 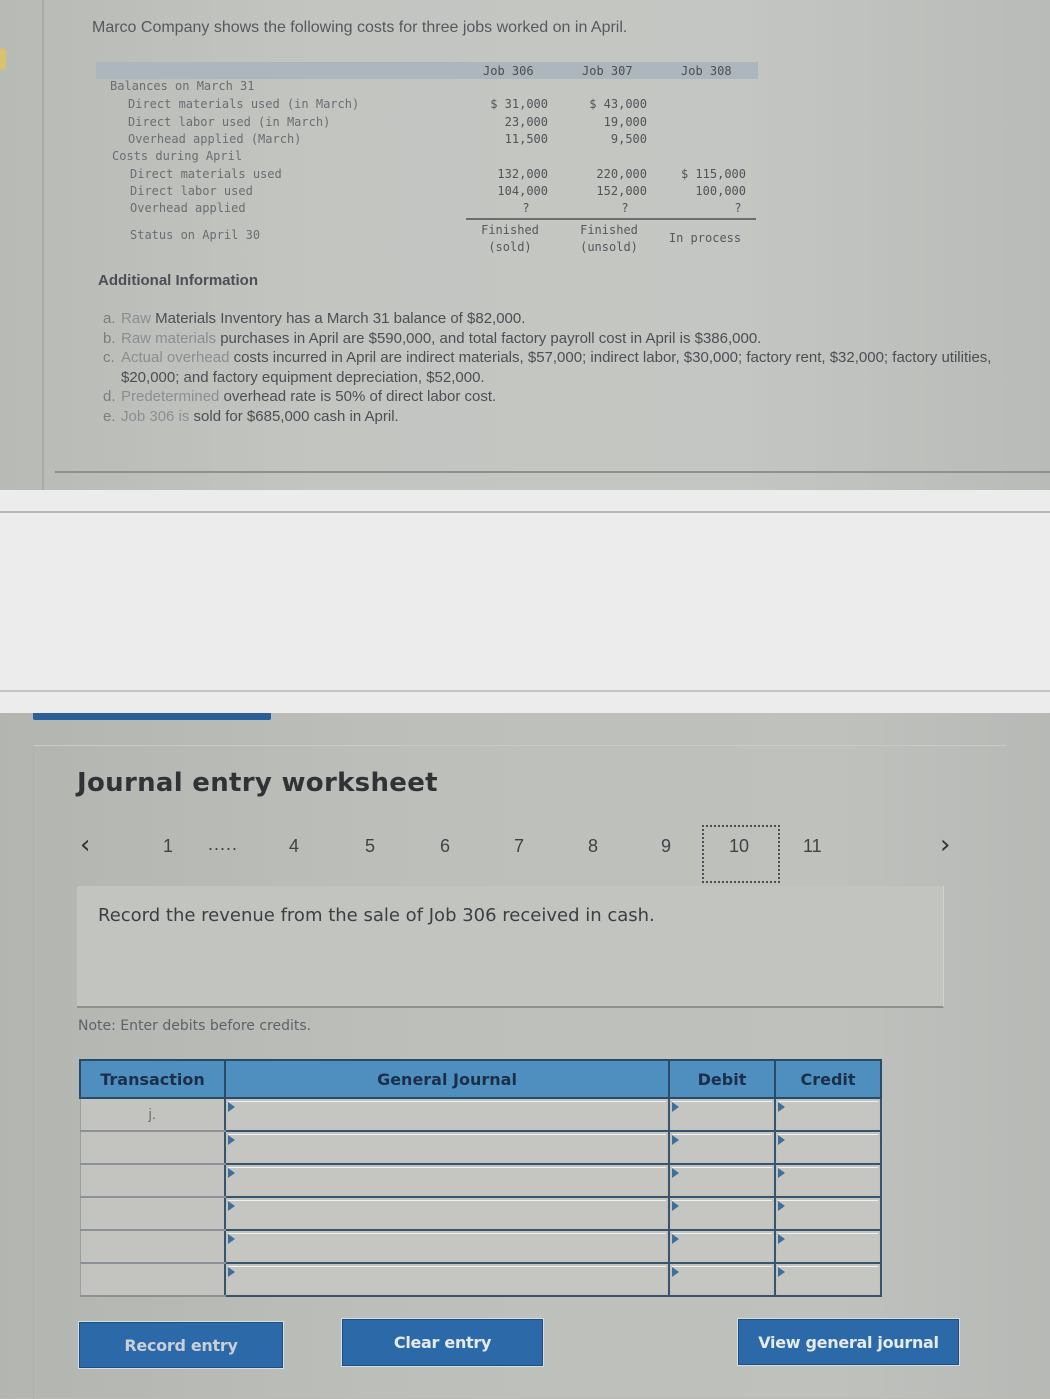 I want to click on row-label: Balances on March 31, so click(x=182, y=86).